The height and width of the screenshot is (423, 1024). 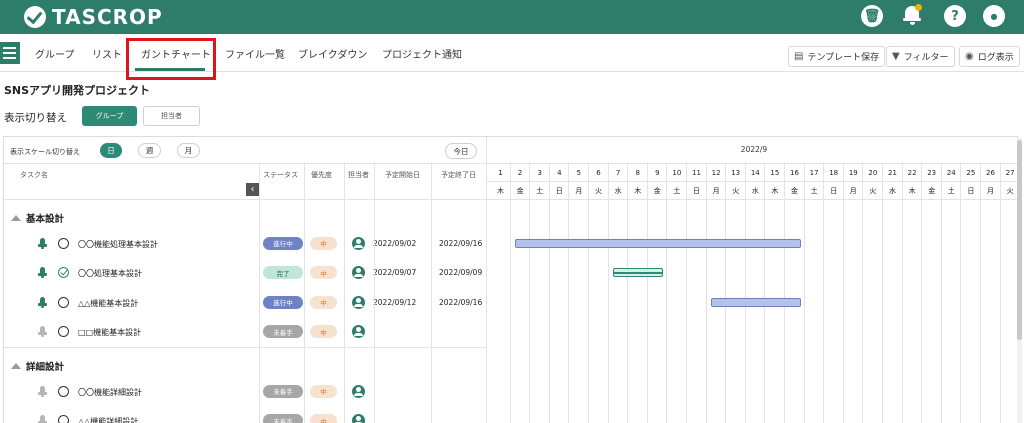 I want to click on view-assignee-button: 担当者, so click(x=171, y=116).